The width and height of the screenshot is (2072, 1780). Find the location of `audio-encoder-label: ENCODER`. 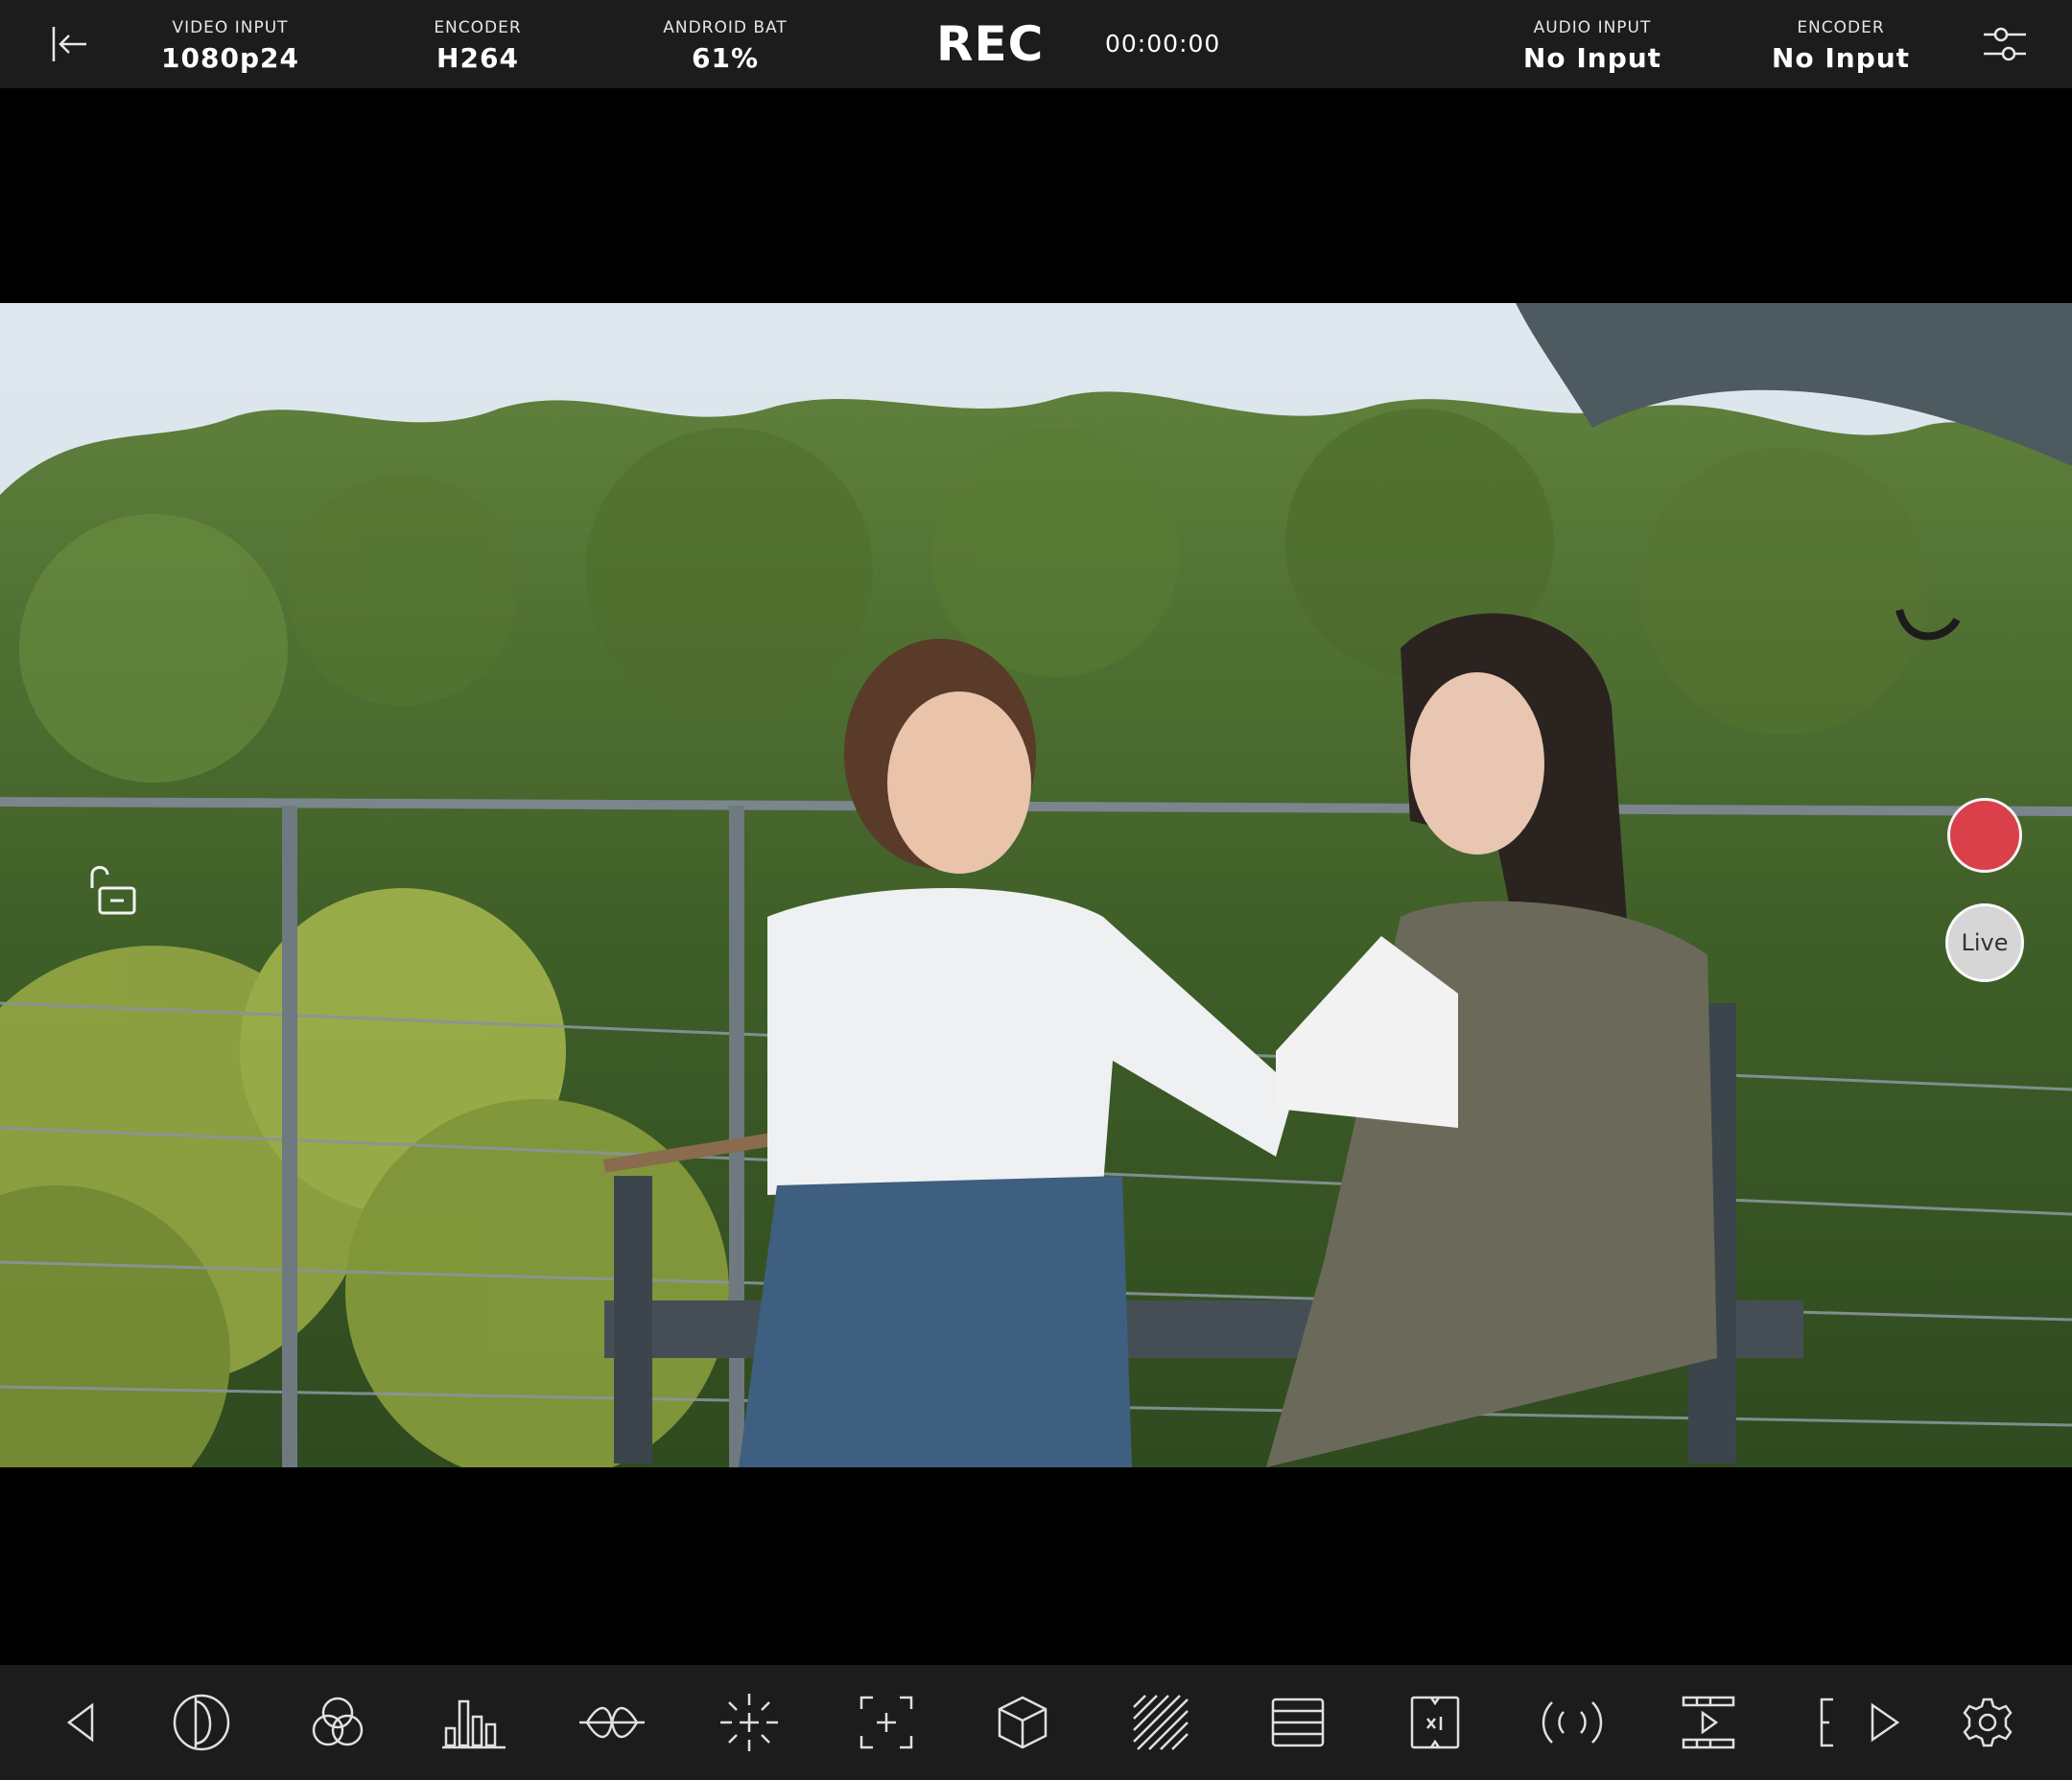

audio-encoder-label: ENCODER is located at coordinates (1841, 27).